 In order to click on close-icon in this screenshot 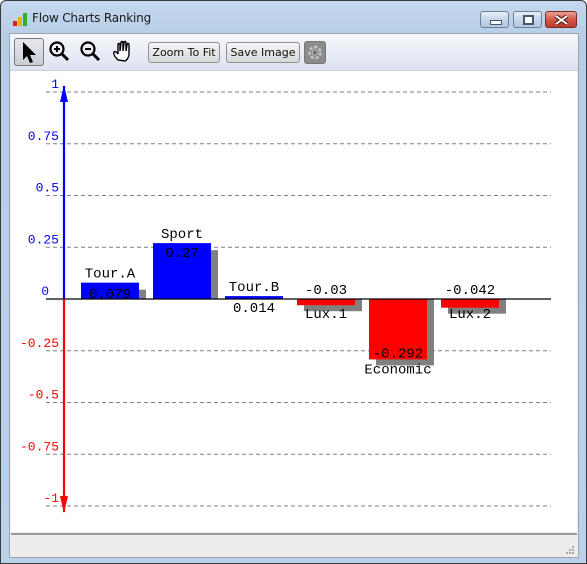, I will do `click(561, 20)`.